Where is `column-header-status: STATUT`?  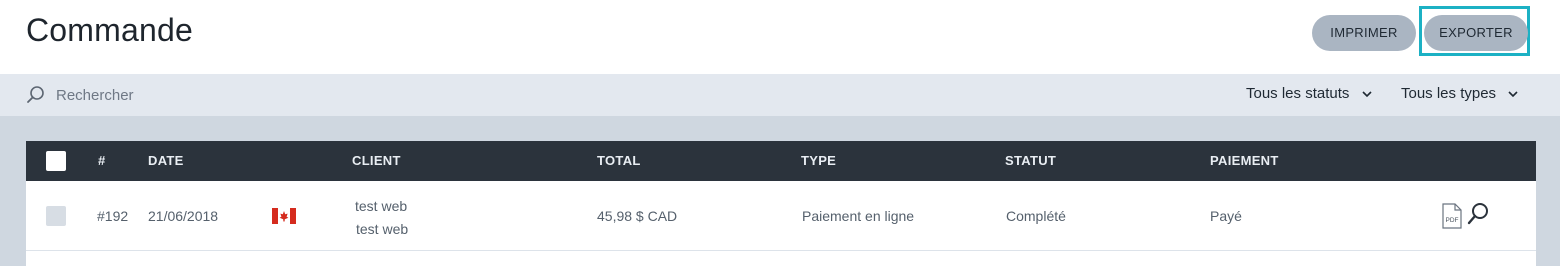
column-header-status: STATUT is located at coordinates (1030, 160).